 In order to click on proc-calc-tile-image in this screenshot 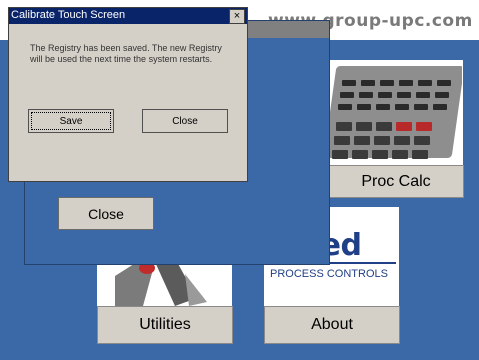, I will do `click(395, 112)`.